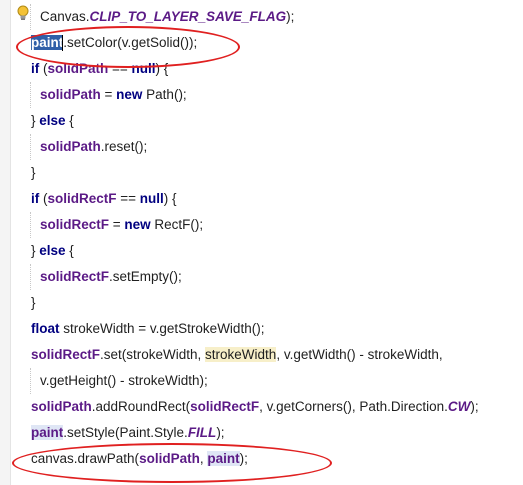 Image resolution: width=523 pixels, height=485 pixels. What do you see at coordinates (261, 69) in the screenshot?
I see `code-line: if (solidPath == null) {` at bounding box center [261, 69].